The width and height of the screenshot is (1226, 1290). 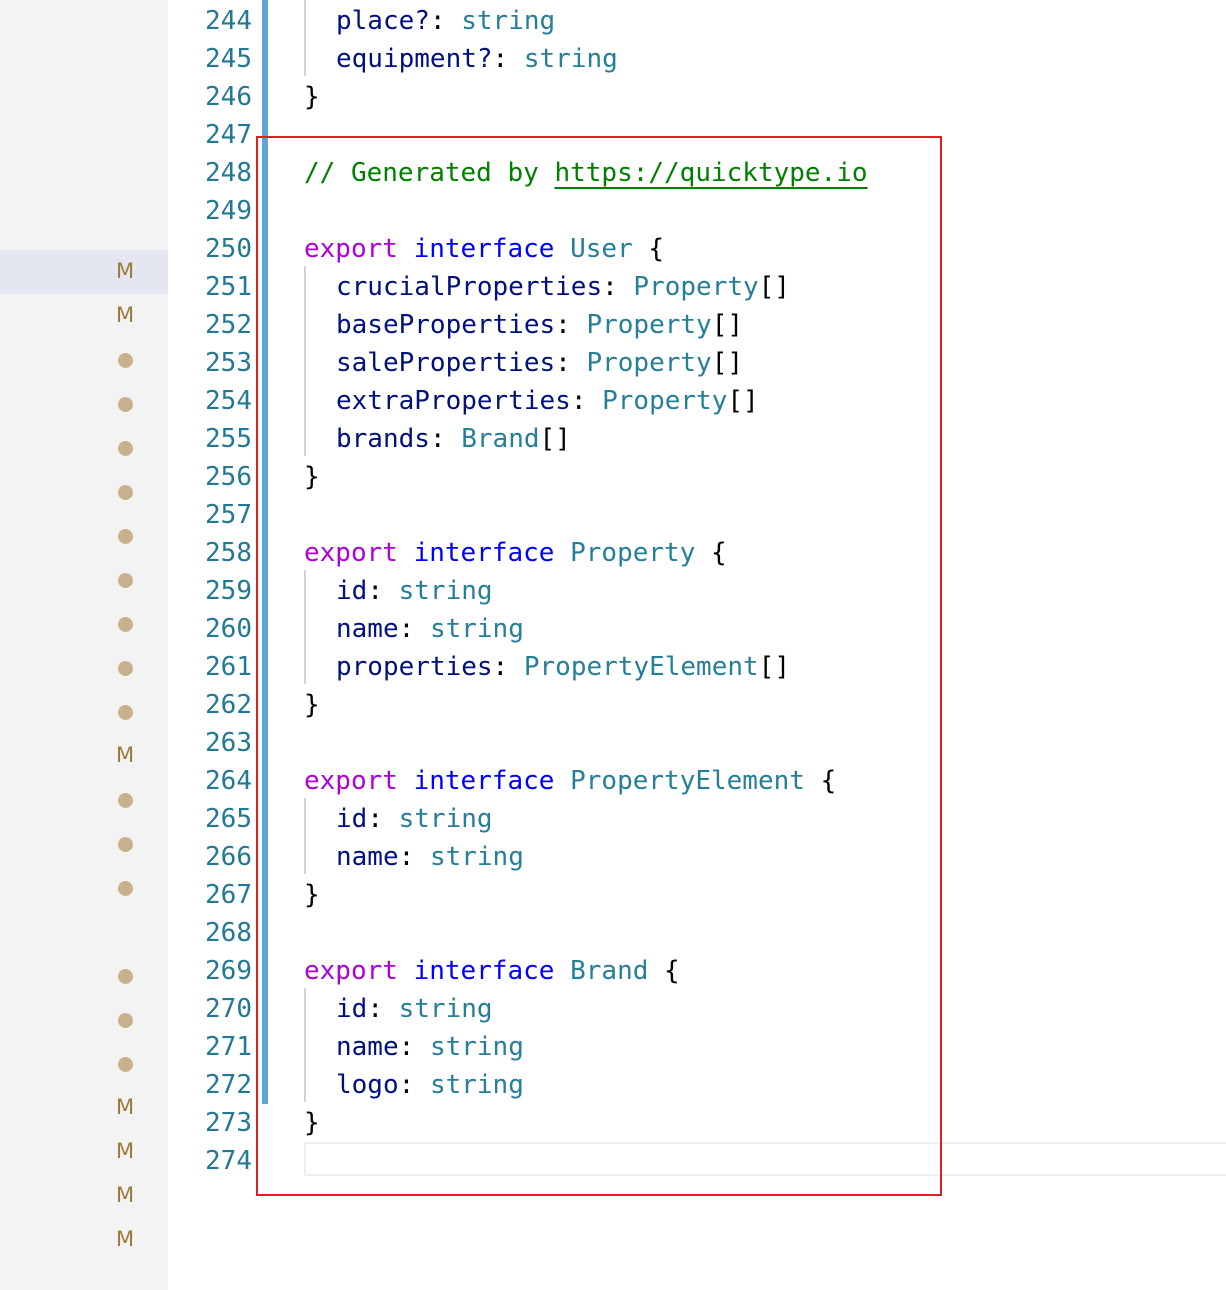 I want to click on line-number: 258, so click(x=228, y=553).